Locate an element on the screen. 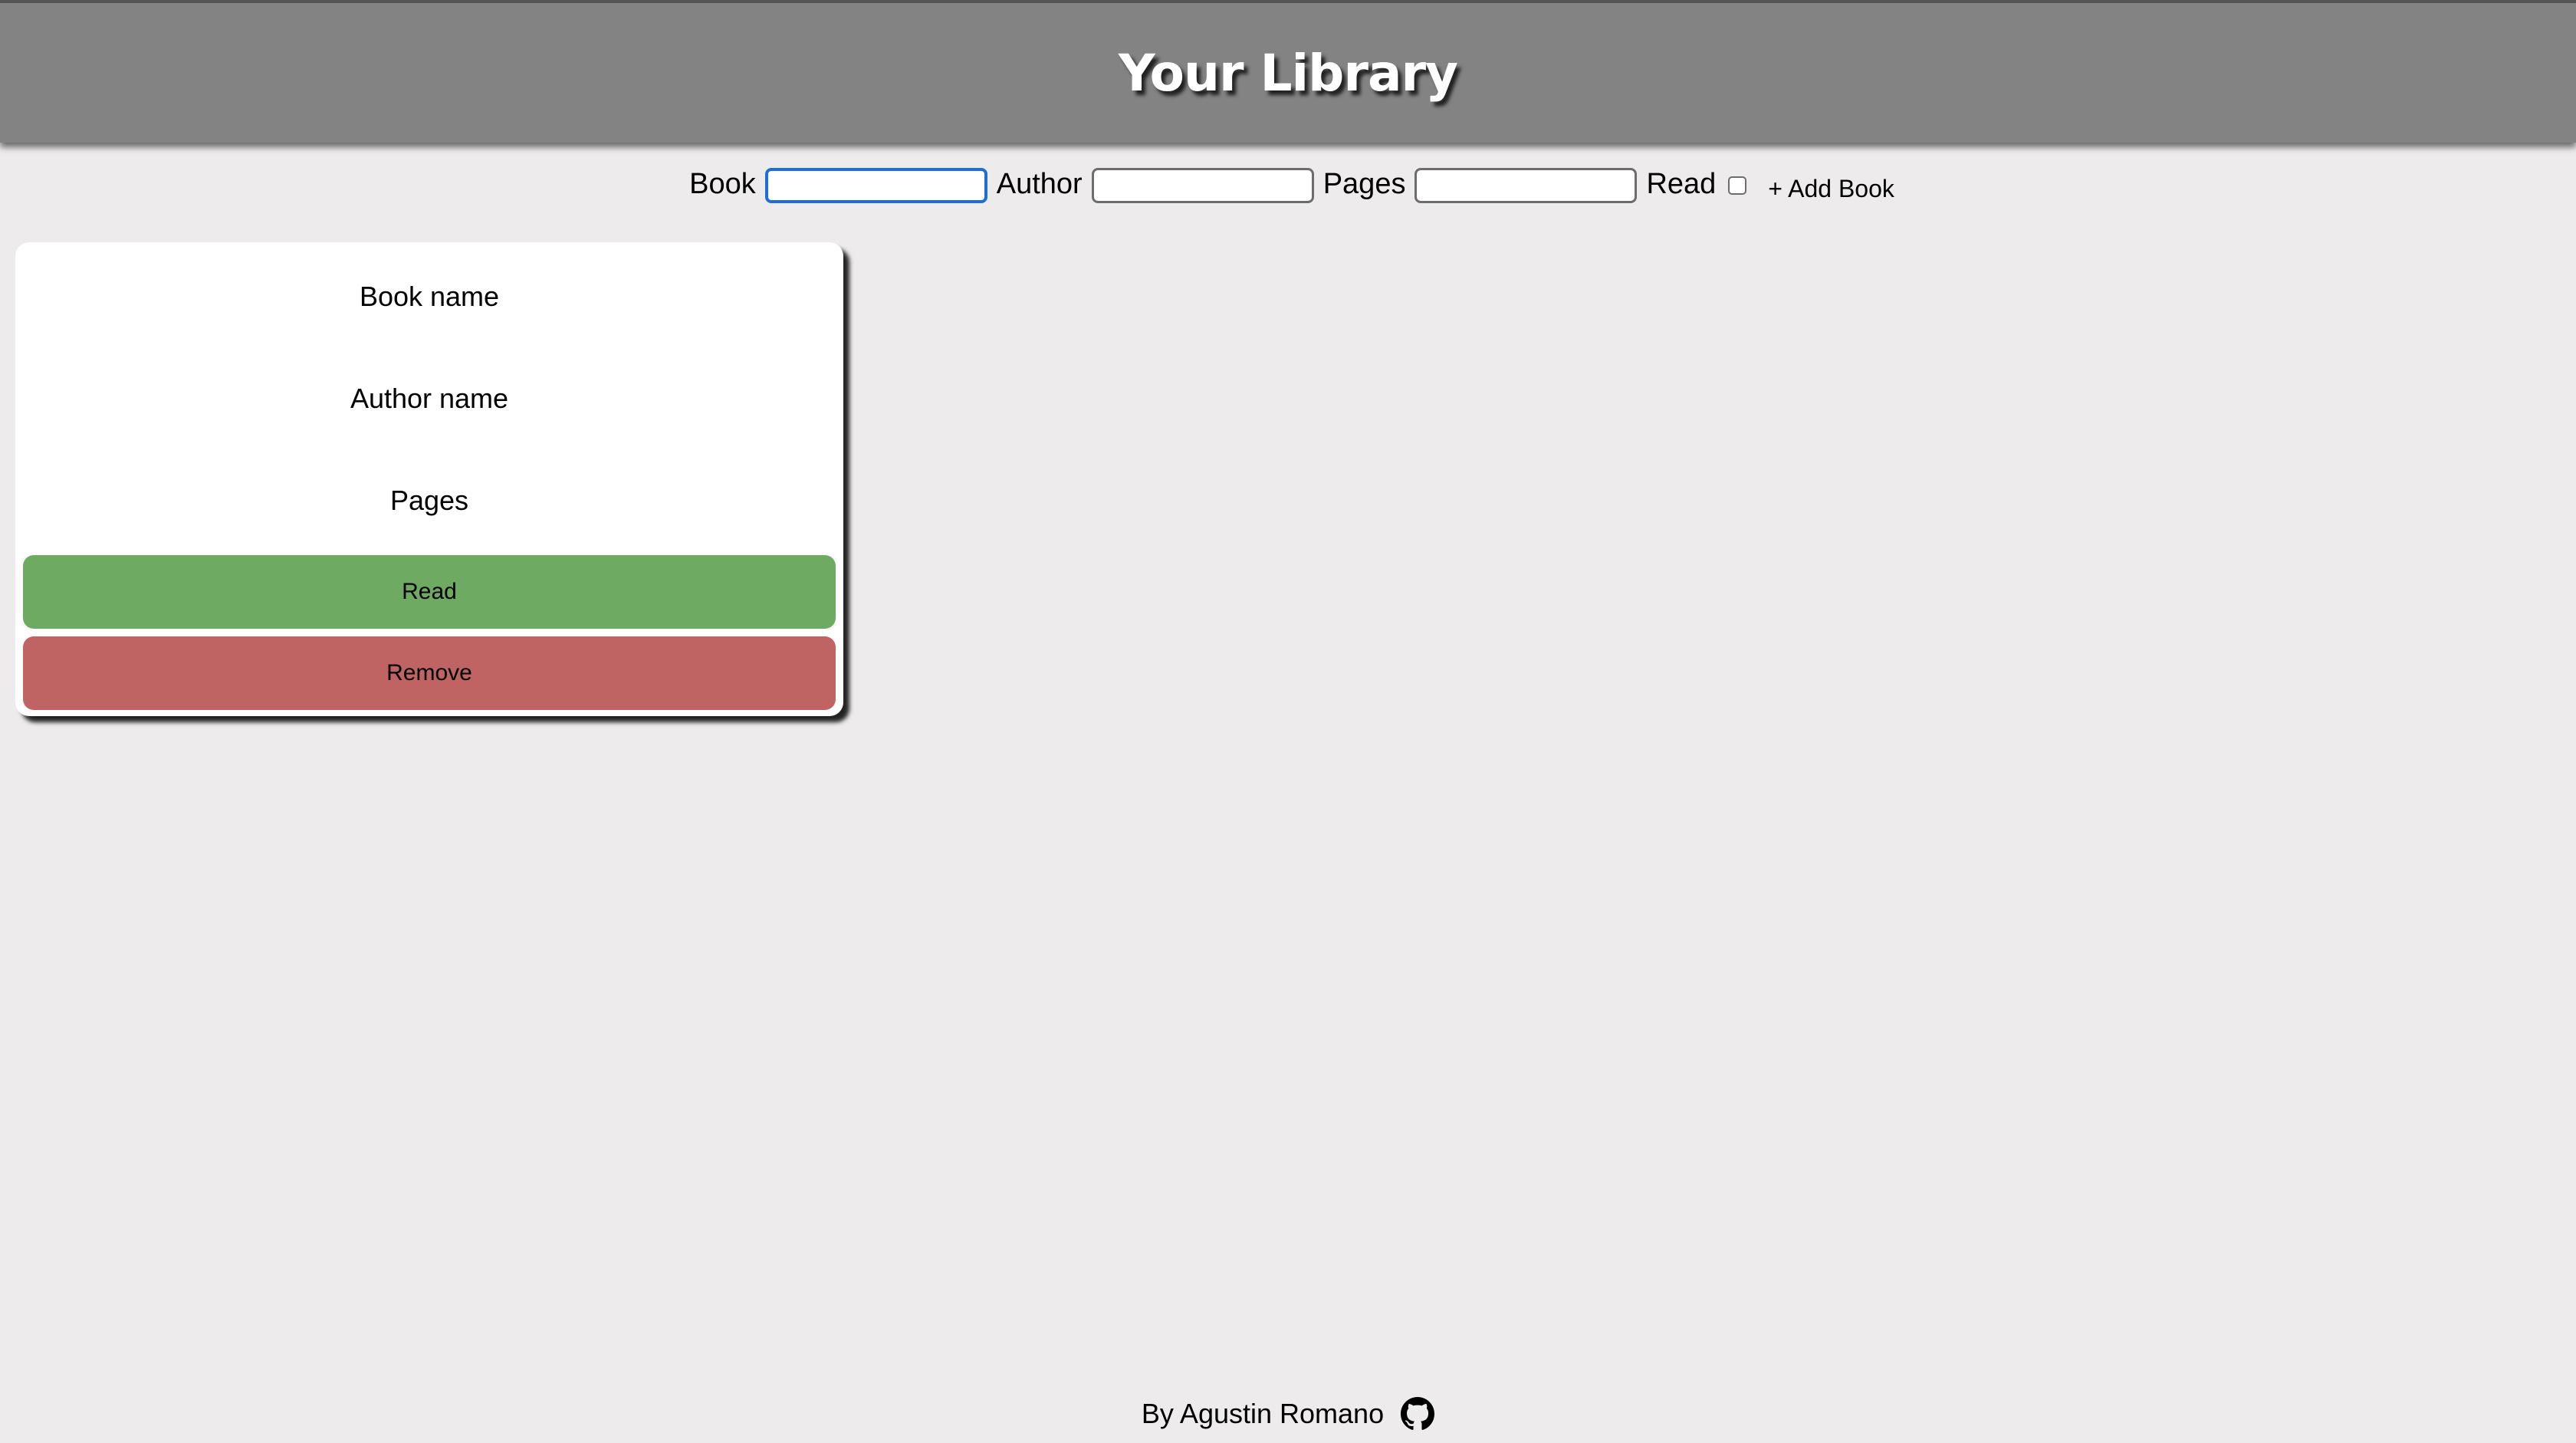 This screenshot has height=1443, width=2576. book-card: Book name Author name Pages Read Remove is located at coordinates (429, 479).